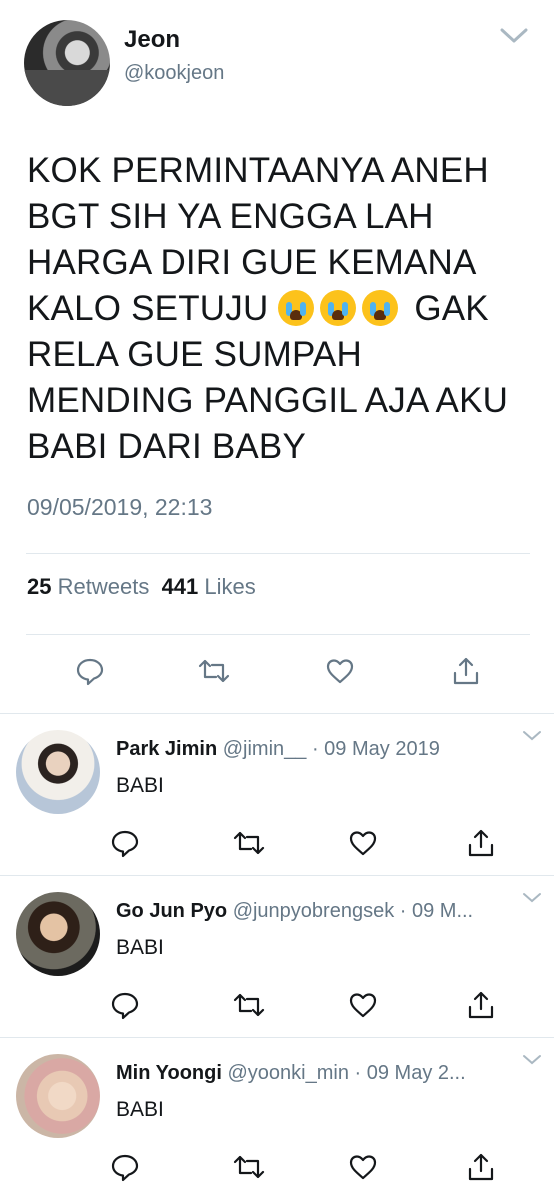  I want to click on reply-tweet: Park Jimin @jimin__ · 09 May 2019 BABI, so click(277, 794).